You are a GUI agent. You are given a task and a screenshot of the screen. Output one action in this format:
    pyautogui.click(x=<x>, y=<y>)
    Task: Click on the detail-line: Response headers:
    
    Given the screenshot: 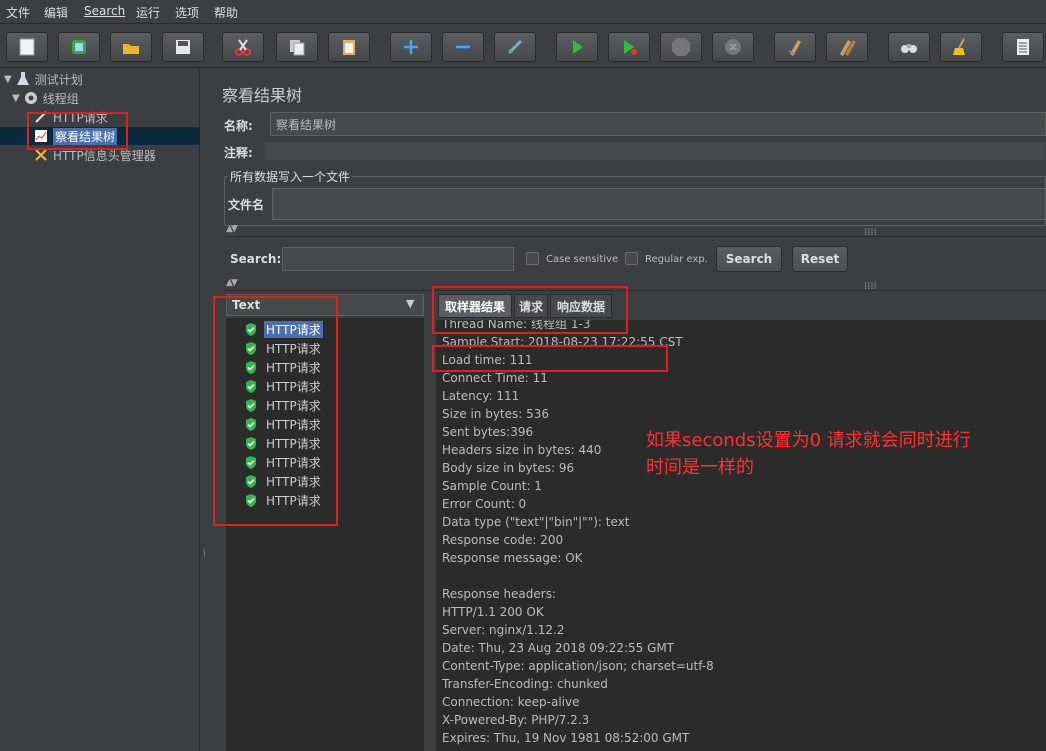 What is the action you would take?
    pyautogui.click(x=499, y=594)
    